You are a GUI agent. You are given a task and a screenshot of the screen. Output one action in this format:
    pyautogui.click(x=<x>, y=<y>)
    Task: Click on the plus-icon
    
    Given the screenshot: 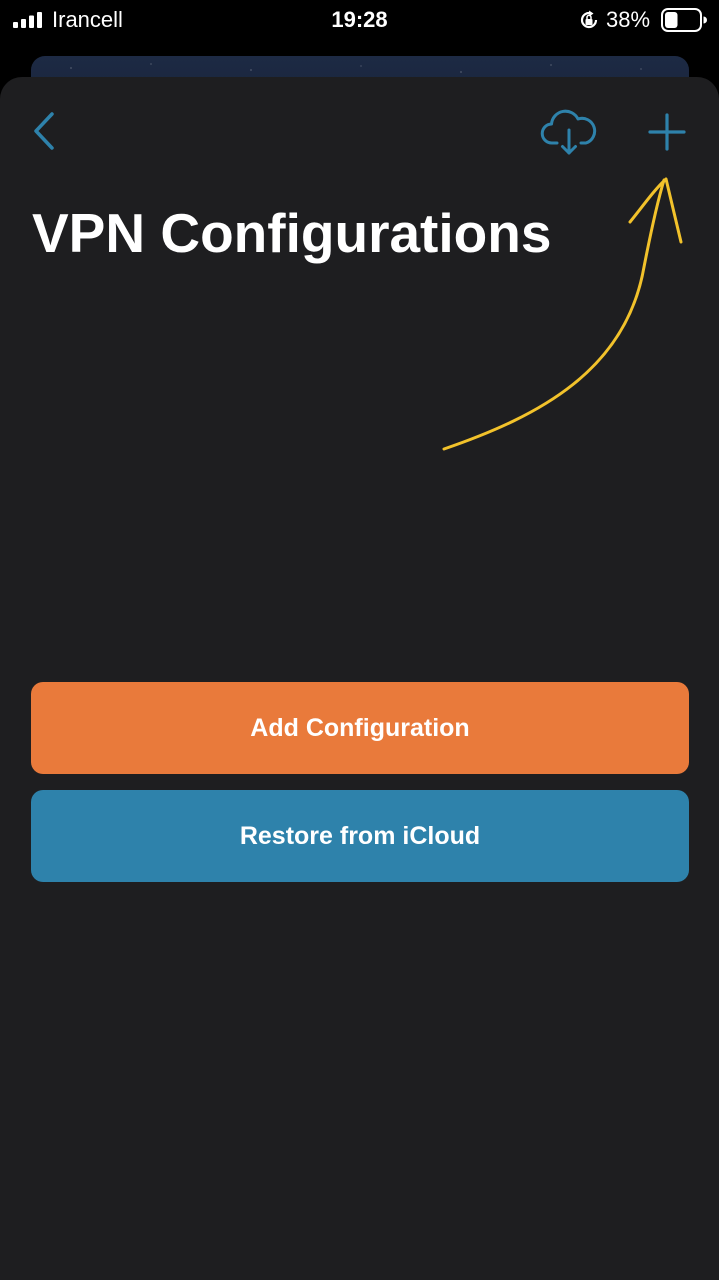 What is the action you would take?
    pyautogui.click(x=667, y=132)
    